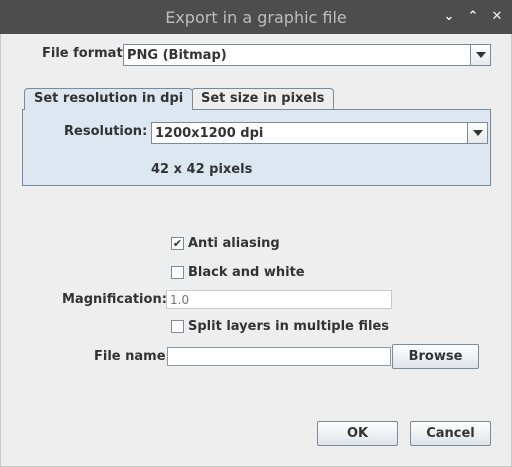 The width and height of the screenshot is (512, 467). I want to click on cancel-button: Cancel, so click(450, 433).